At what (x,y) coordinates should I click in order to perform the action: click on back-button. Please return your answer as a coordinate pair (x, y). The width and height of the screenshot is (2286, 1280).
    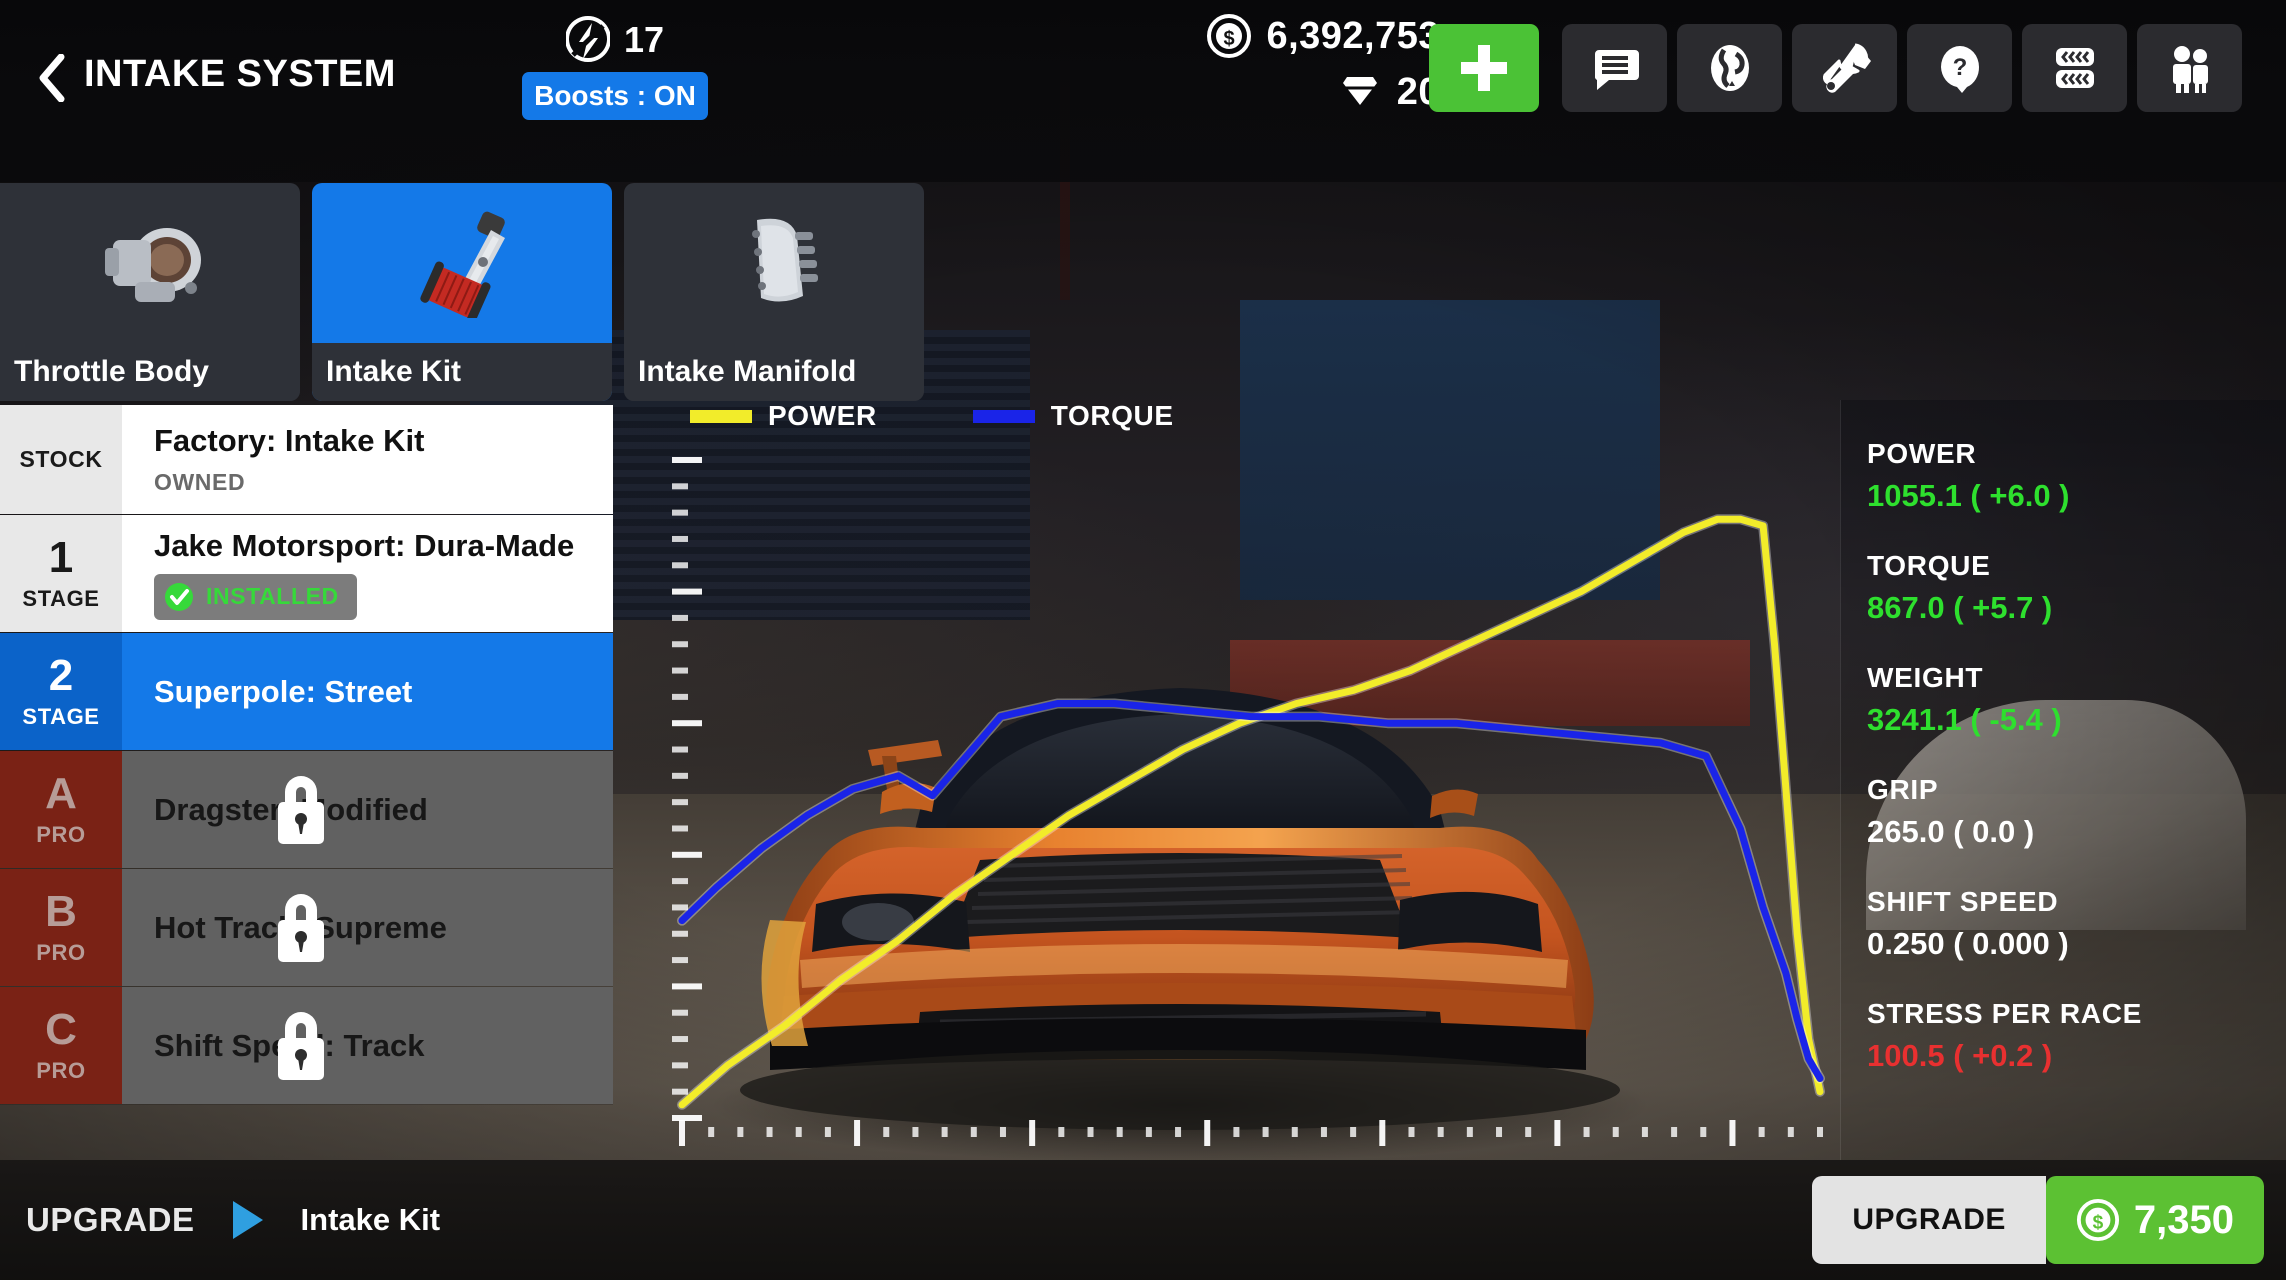
    Looking at the image, I should click on (51, 78).